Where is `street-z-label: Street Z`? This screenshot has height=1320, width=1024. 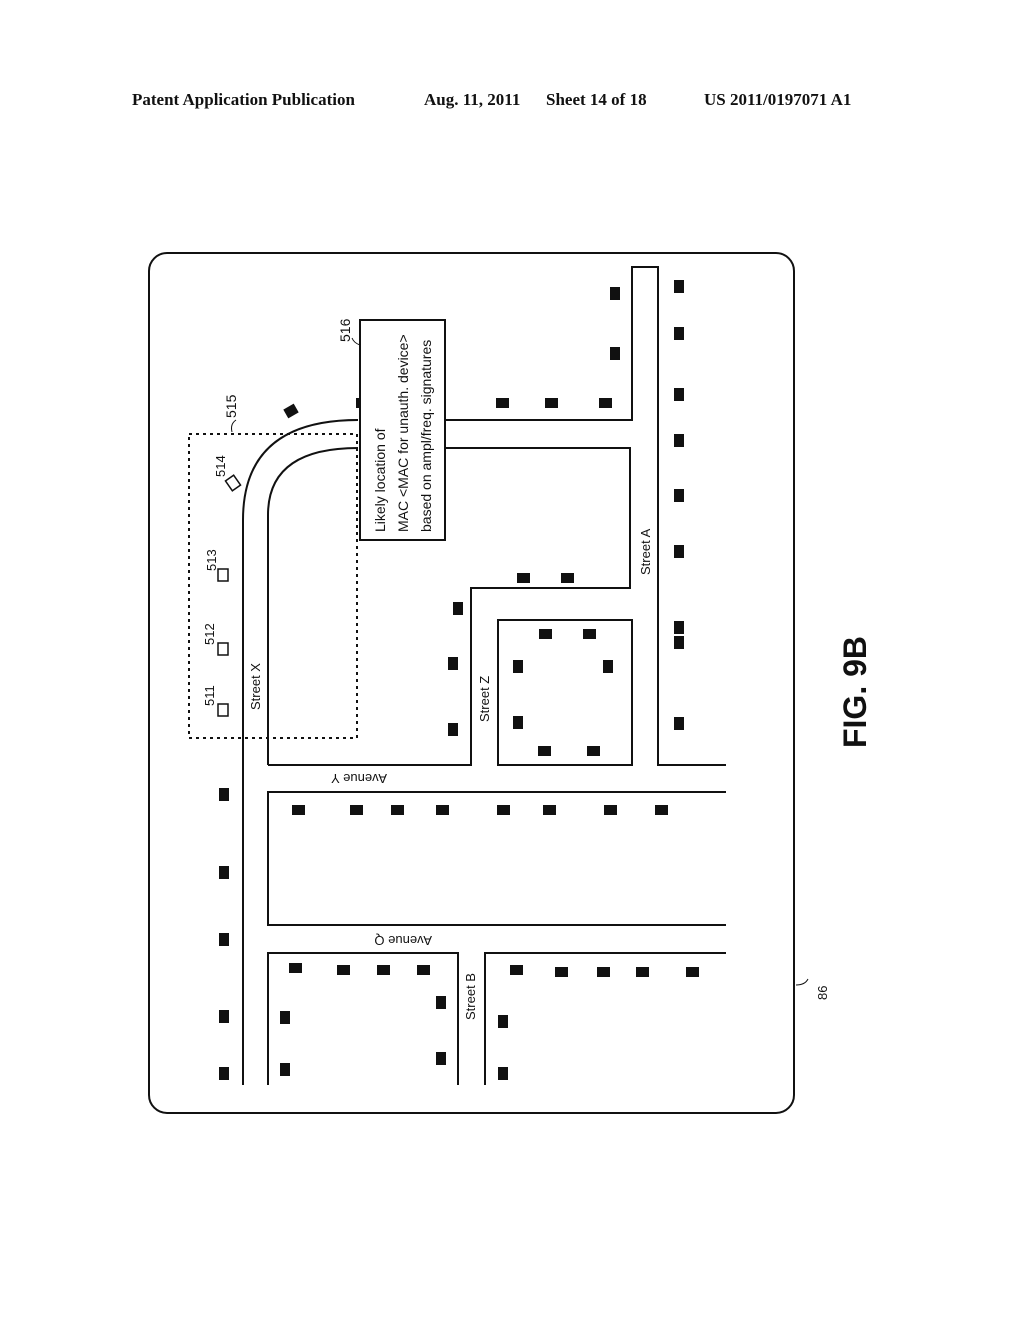 street-z-label: Street Z is located at coordinates (484, 699).